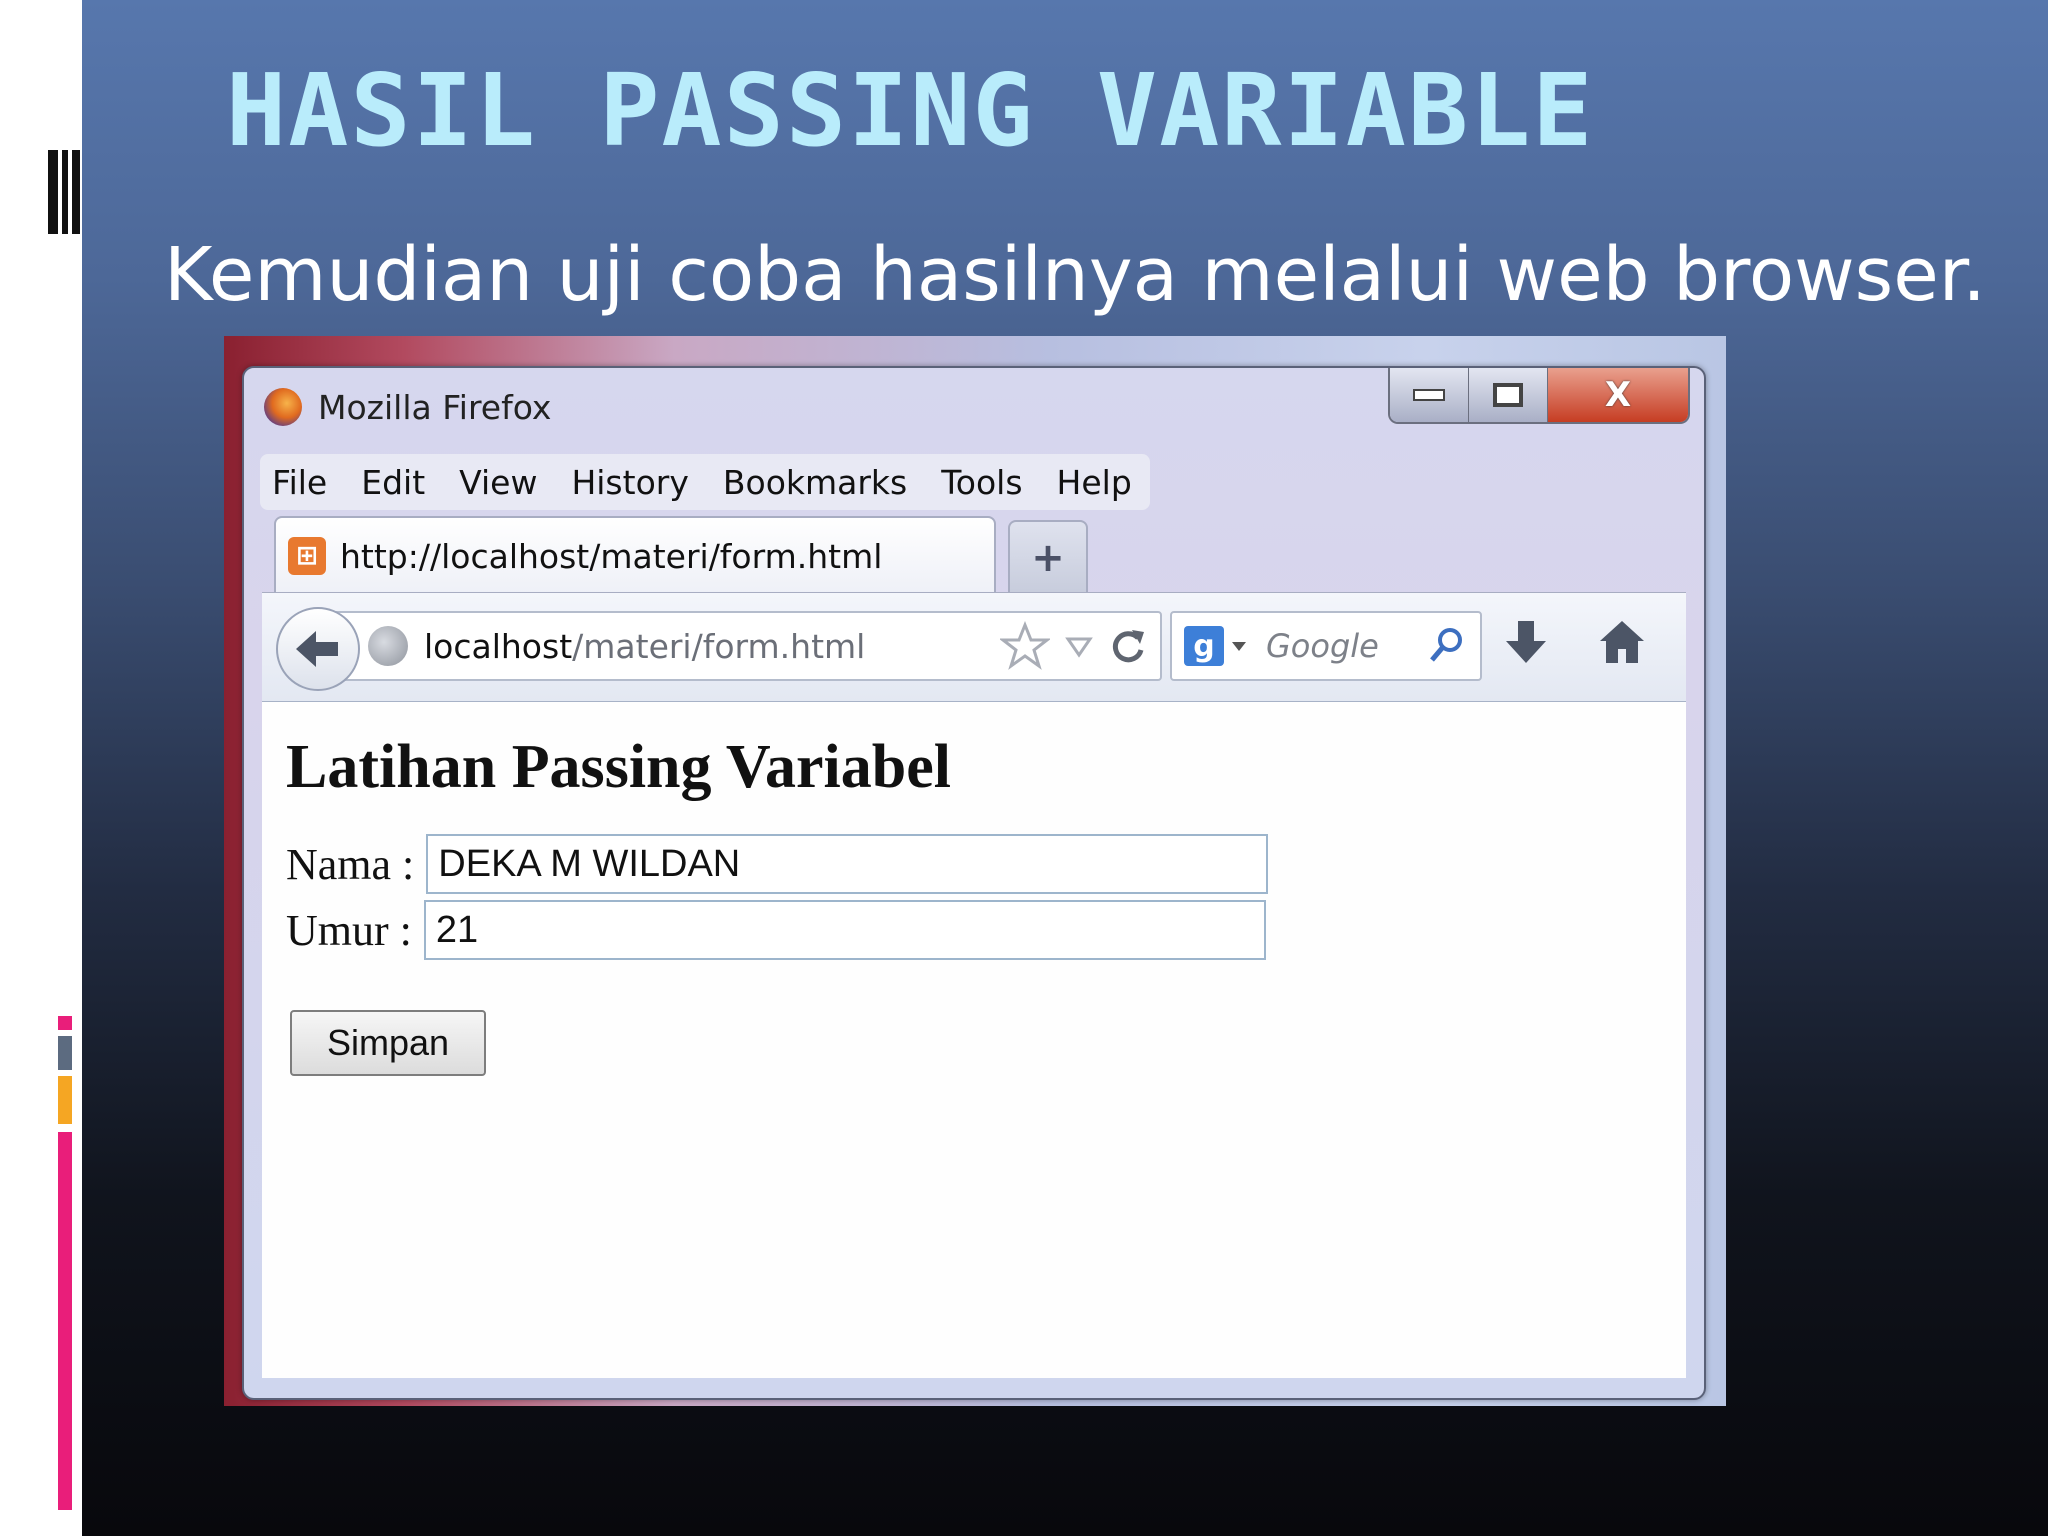 This screenshot has height=1536, width=2048. I want to click on address-bar: localhost/materi/form.html, so click(747, 646).